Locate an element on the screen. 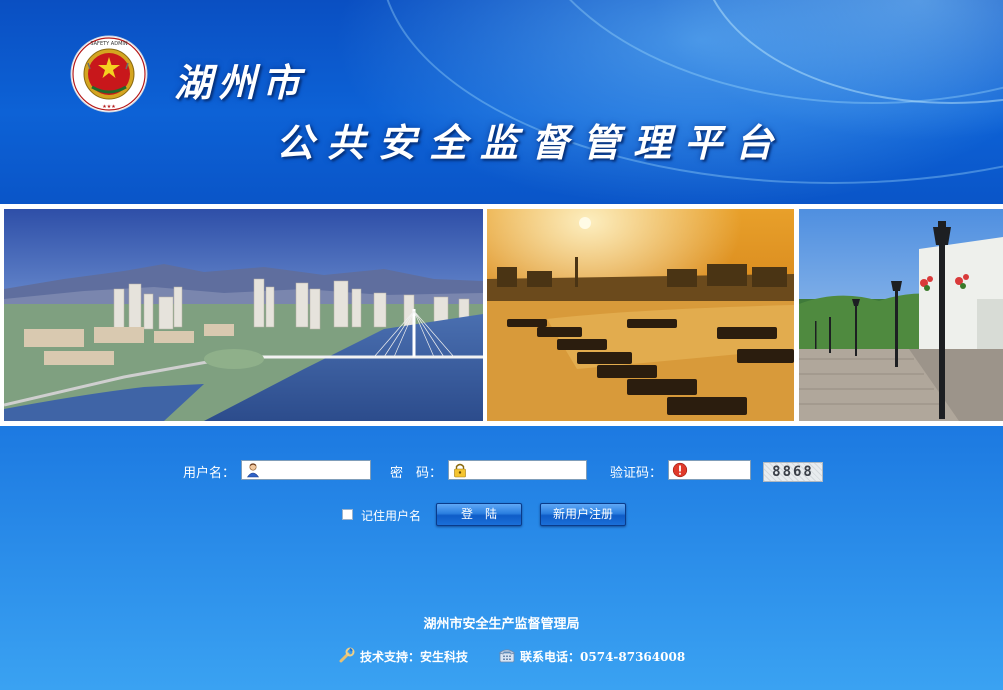 This screenshot has width=1003, height=690. safety-administration-emblem-icon: SAFETY ADMIN ★★★ is located at coordinates (109, 74).